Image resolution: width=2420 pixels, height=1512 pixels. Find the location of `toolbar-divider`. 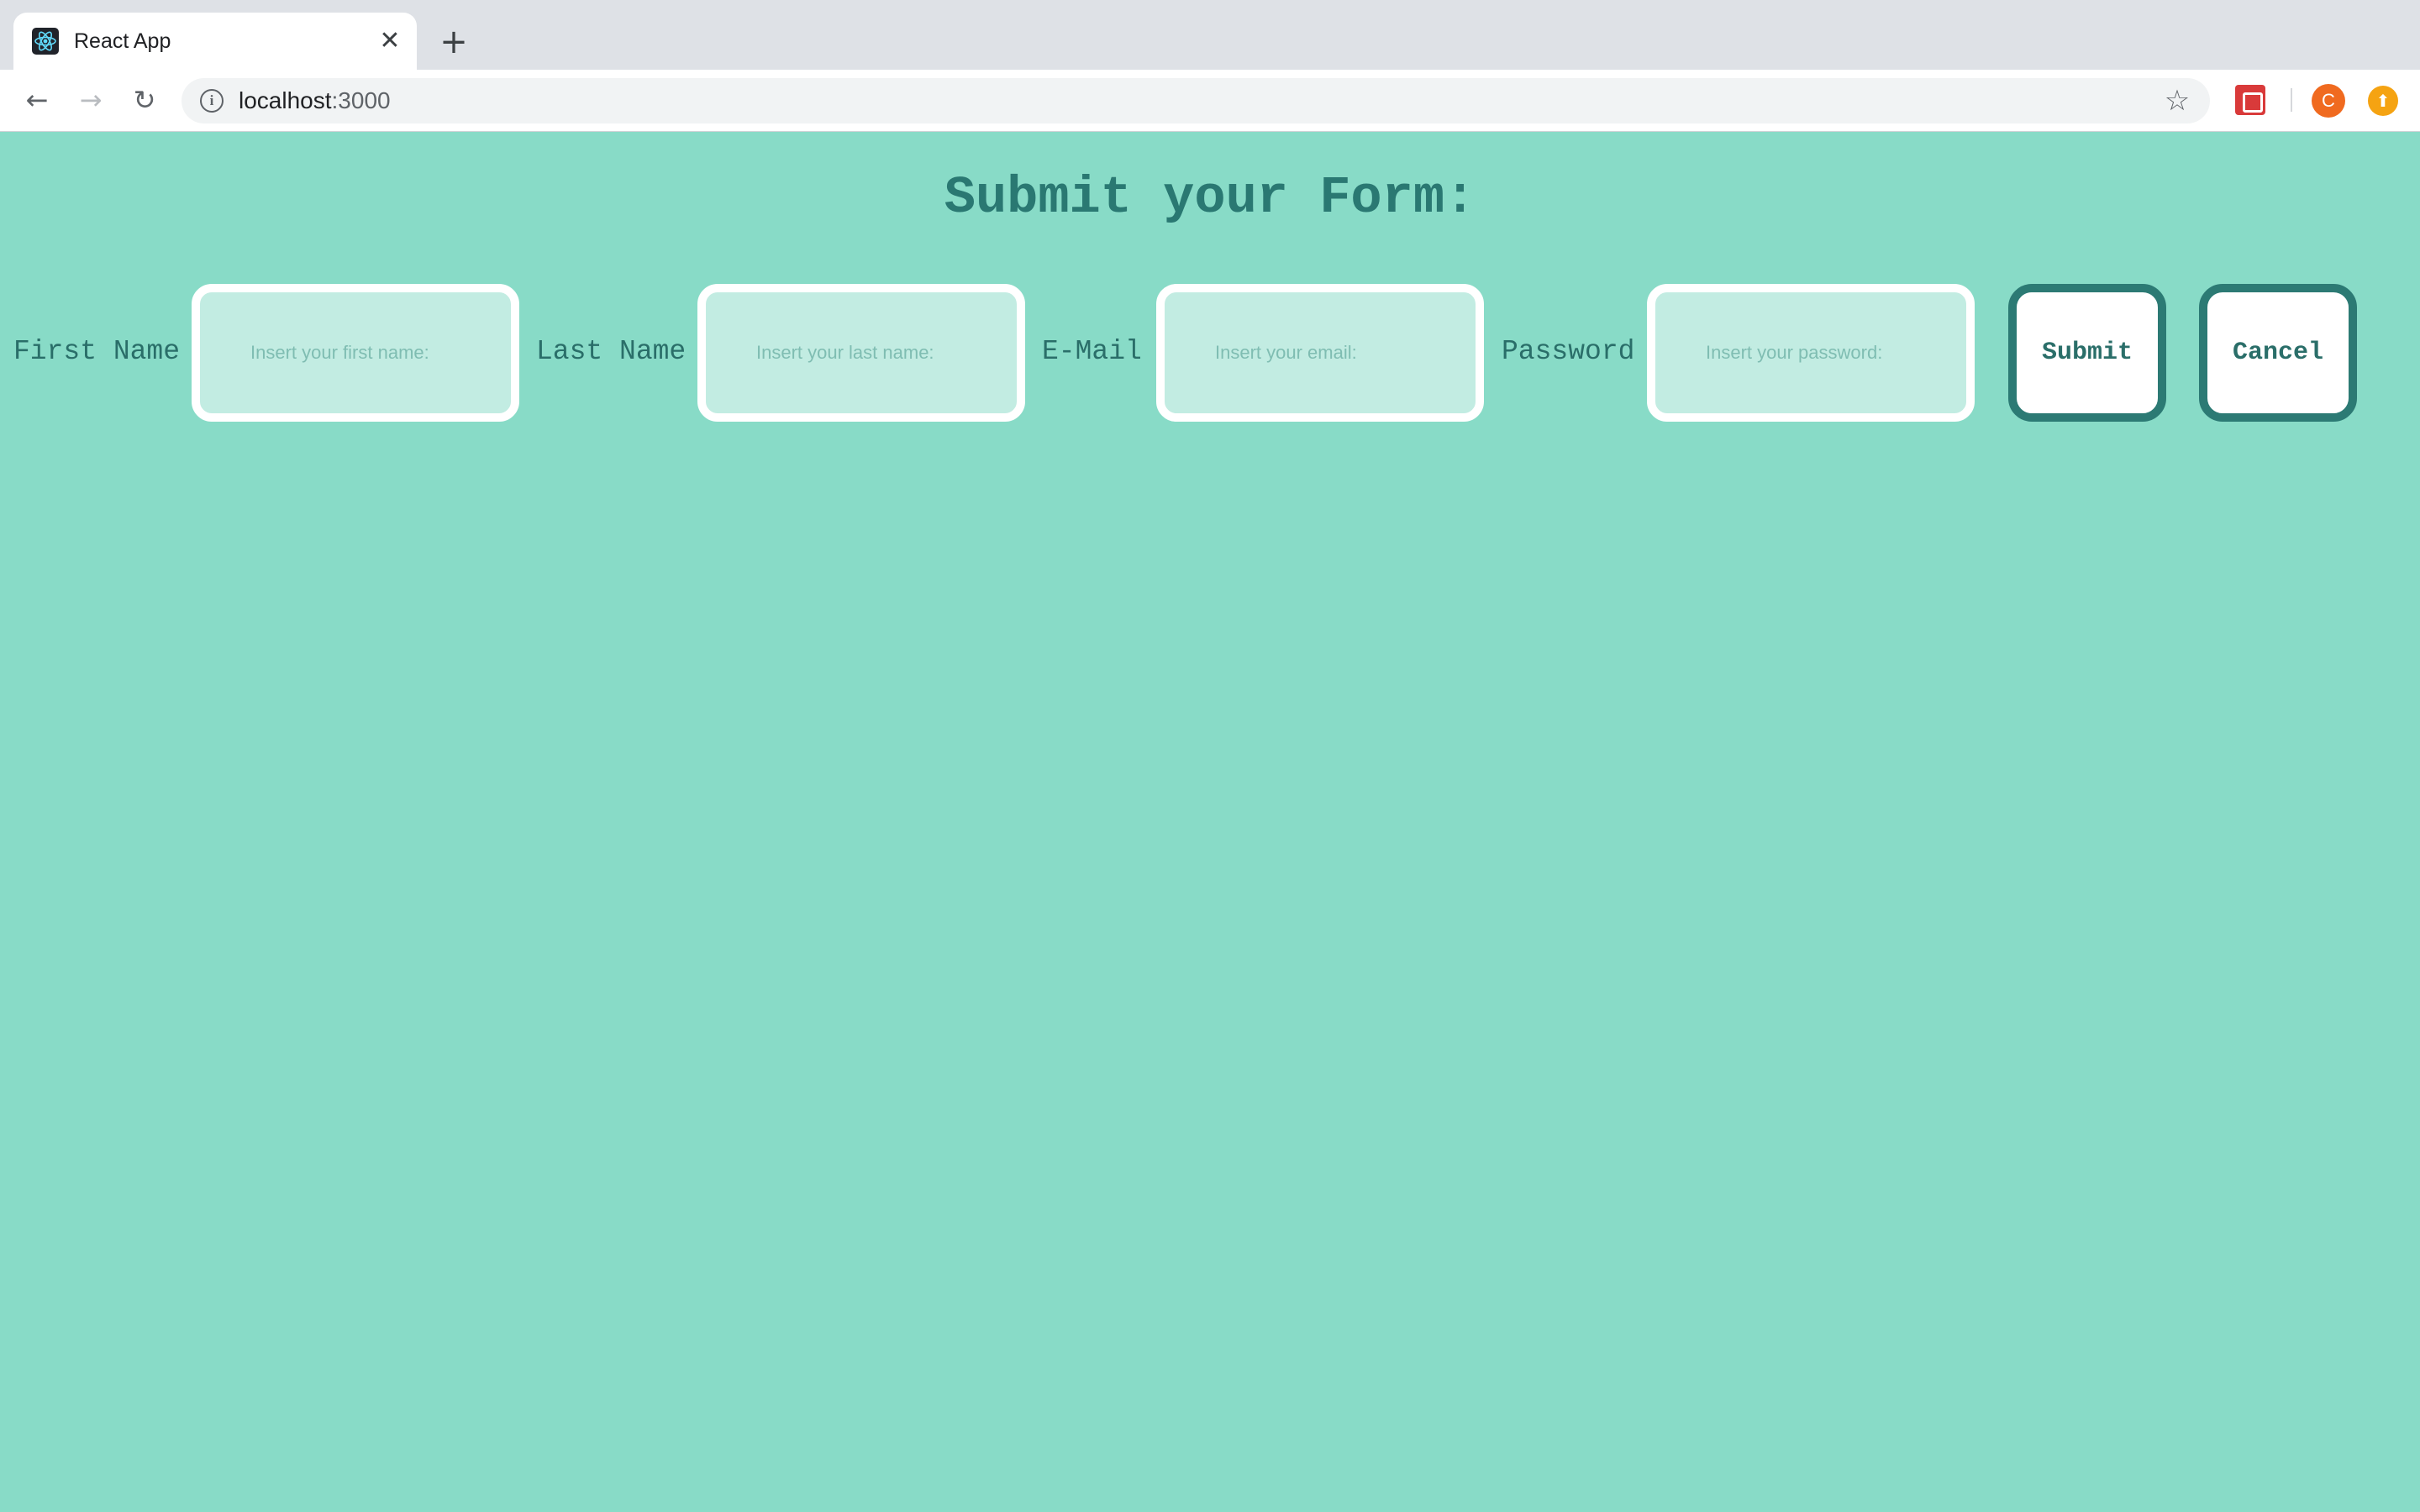

toolbar-divider is located at coordinates (2291, 100).